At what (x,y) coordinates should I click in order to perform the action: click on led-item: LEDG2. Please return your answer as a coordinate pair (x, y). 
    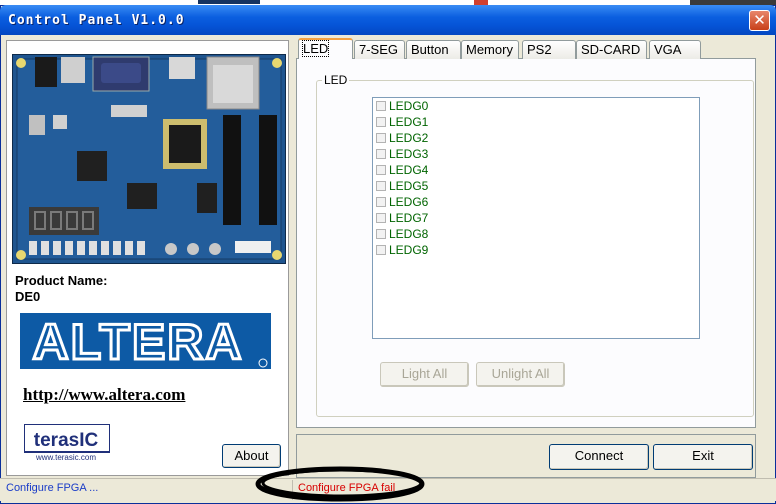
    Looking at the image, I should click on (402, 138).